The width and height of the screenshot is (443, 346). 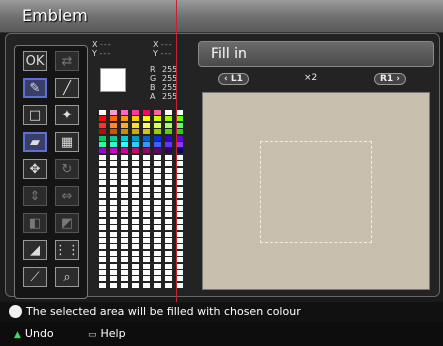 What do you see at coordinates (67, 61) in the screenshot?
I see `swap-tool: ⇄` at bounding box center [67, 61].